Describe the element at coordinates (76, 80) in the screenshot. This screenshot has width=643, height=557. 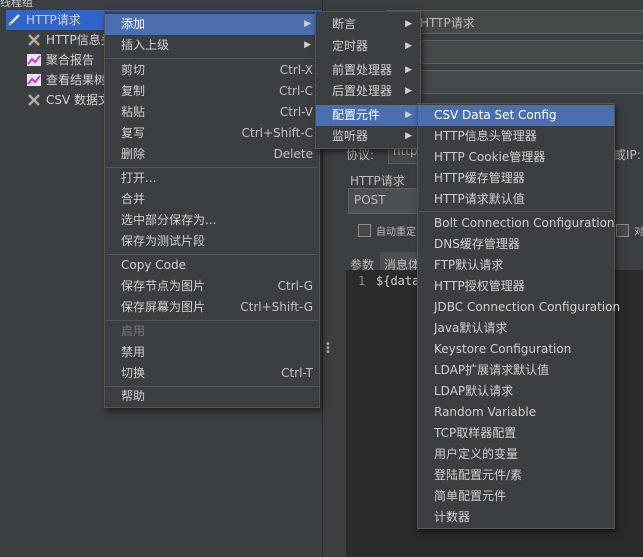
I see `tree-item-label: 查看结果树` at that location.